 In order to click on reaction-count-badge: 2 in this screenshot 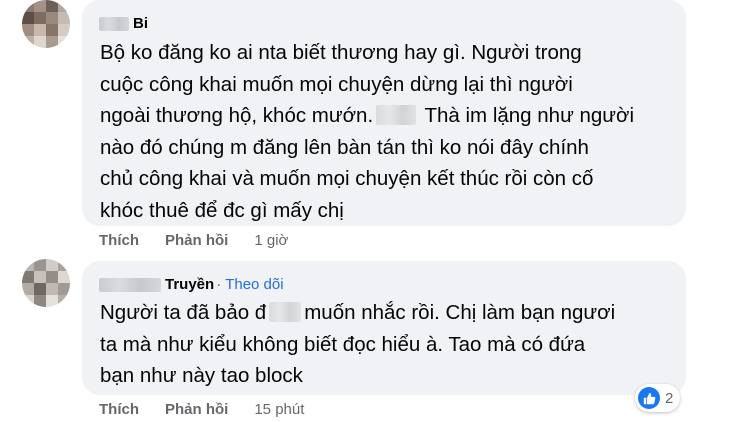, I will do `click(658, 398)`.